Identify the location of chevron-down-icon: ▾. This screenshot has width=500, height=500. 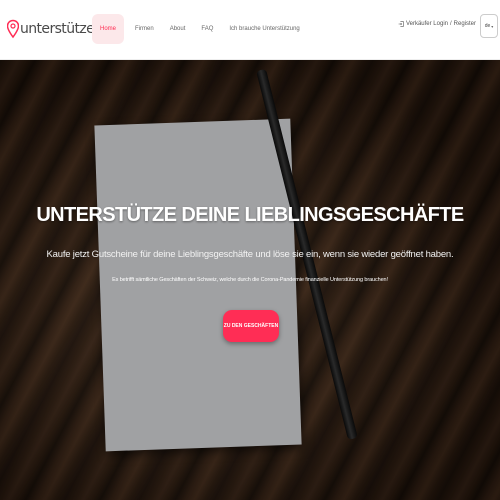
(492, 26).